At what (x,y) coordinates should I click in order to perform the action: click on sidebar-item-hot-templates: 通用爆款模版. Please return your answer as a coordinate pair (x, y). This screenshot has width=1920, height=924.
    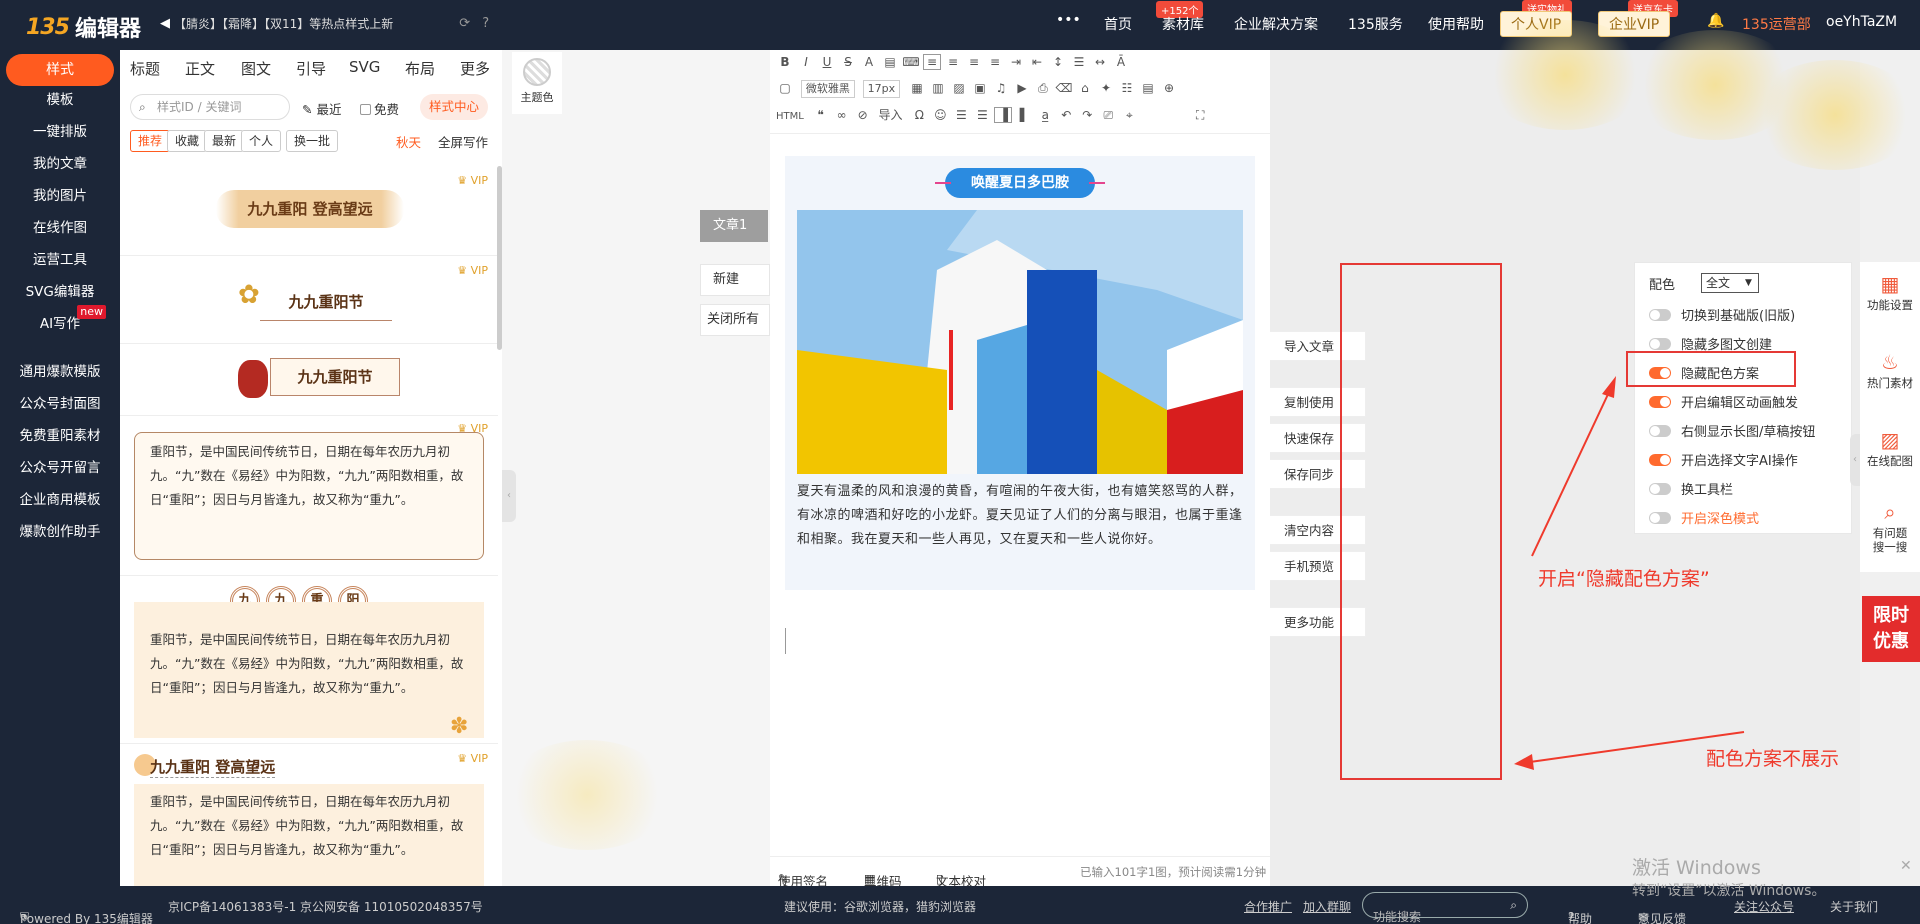
    Looking at the image, I should click on (60, 370).